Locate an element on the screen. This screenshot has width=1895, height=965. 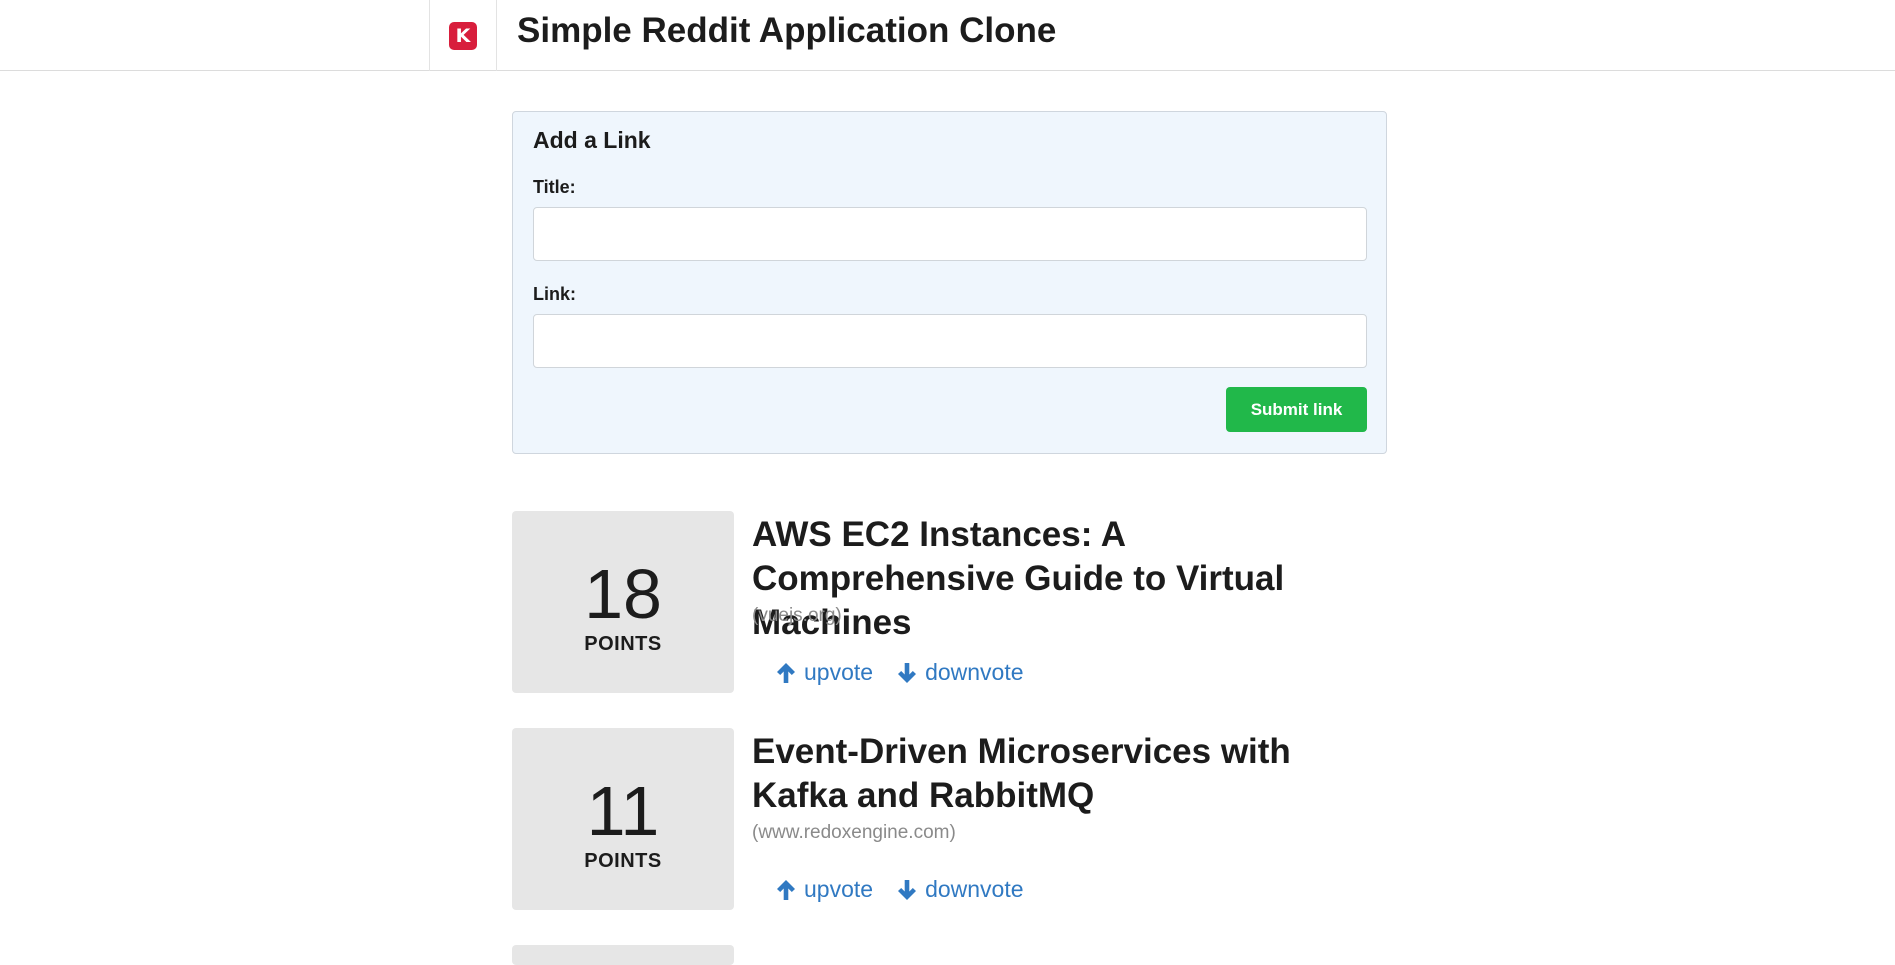
points-value: 18 is located at coordinates (623, 593).